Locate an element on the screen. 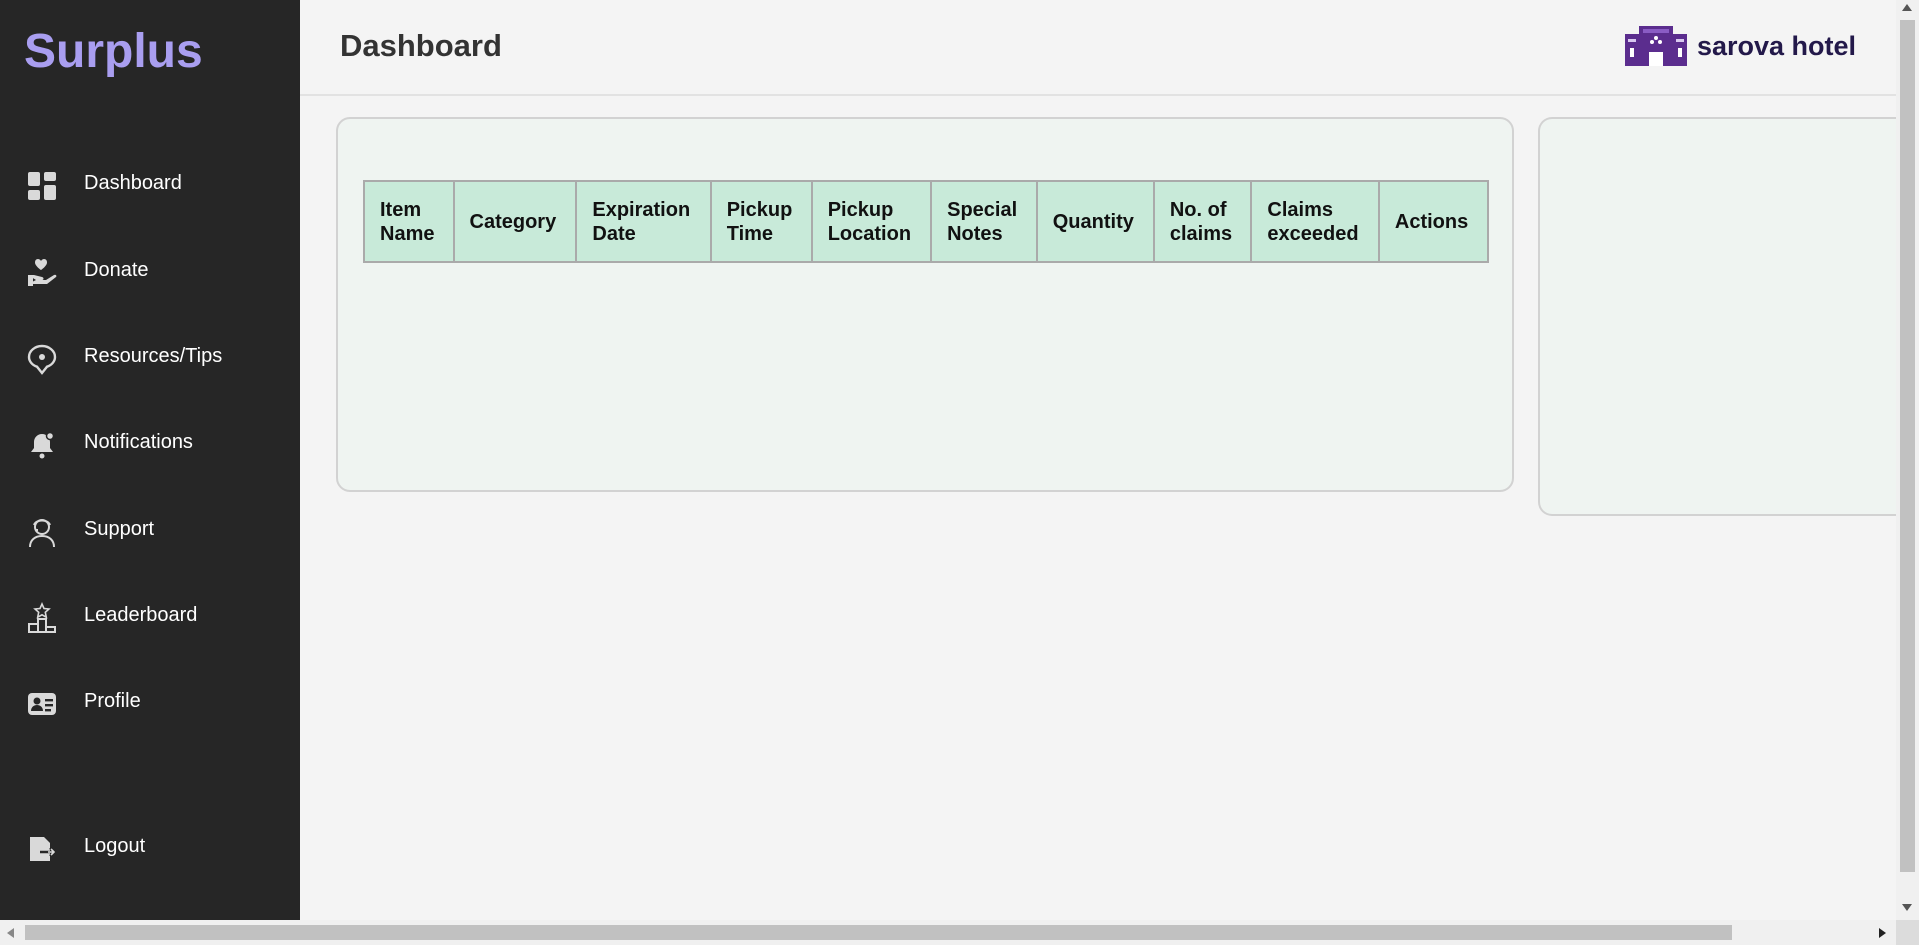 Image resolution: width=1919 pixels, height=945 pixels. logout-label: Logout is located at coordinates (115, 846).